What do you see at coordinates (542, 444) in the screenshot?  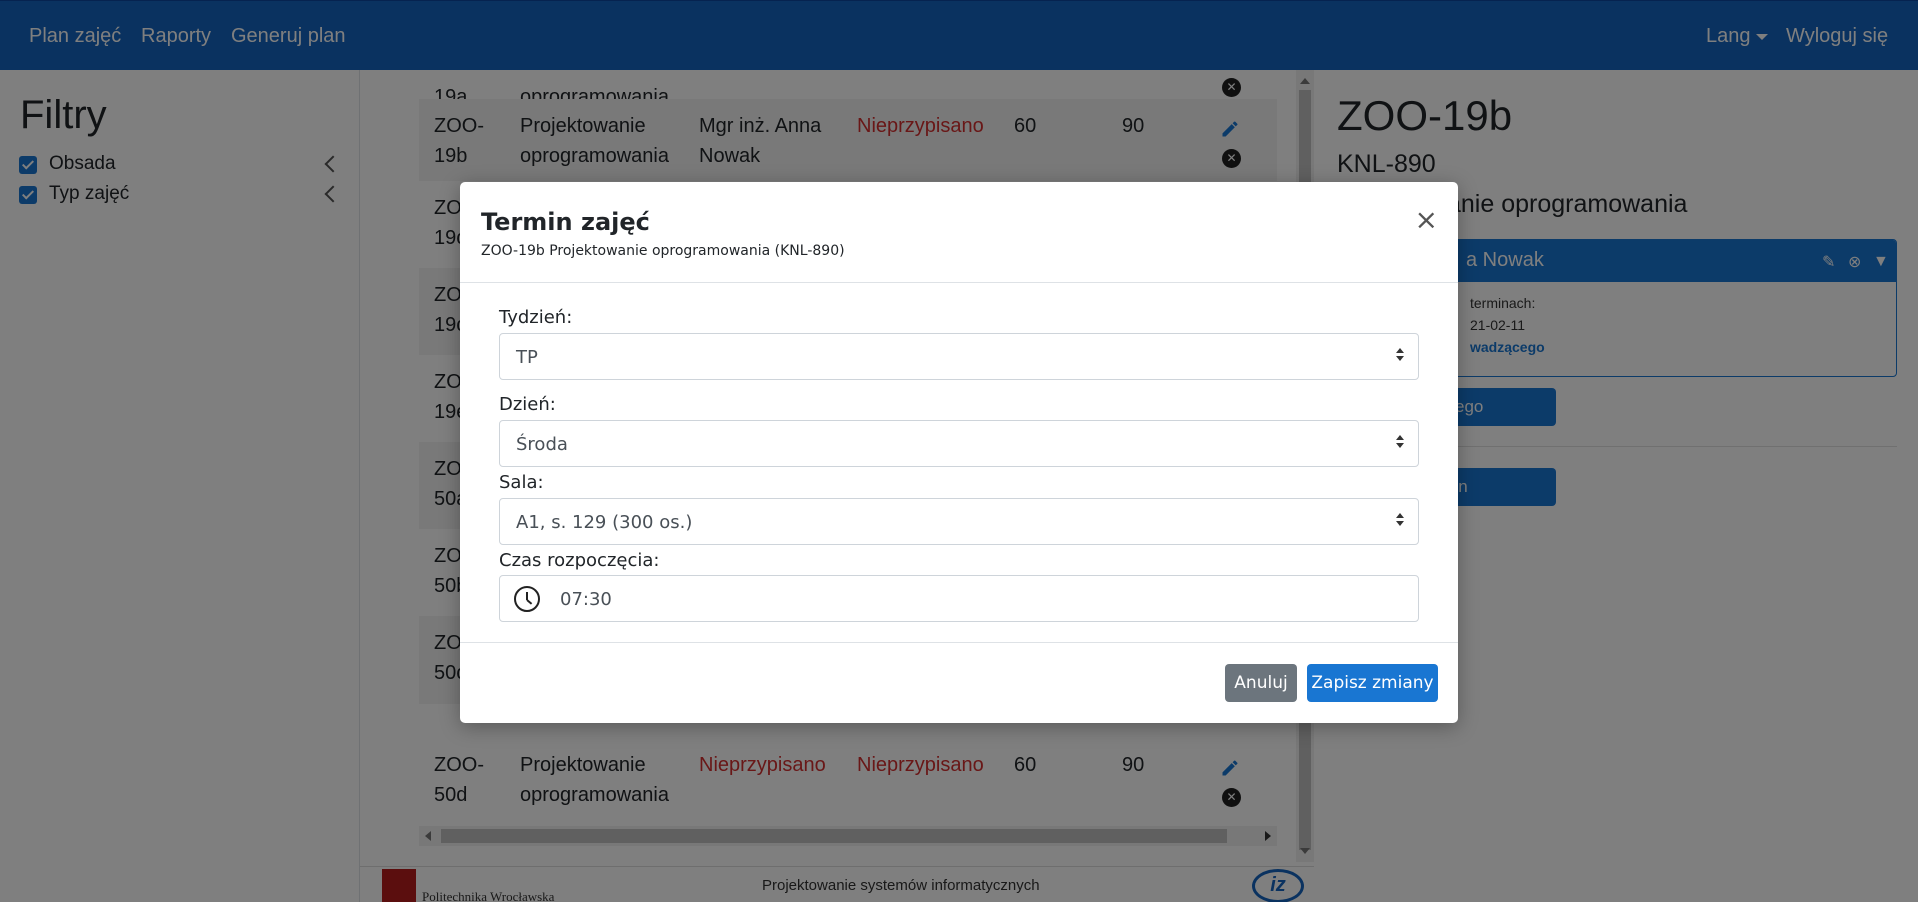 I see `day-value: Środa` at bounding box center [542, 444].